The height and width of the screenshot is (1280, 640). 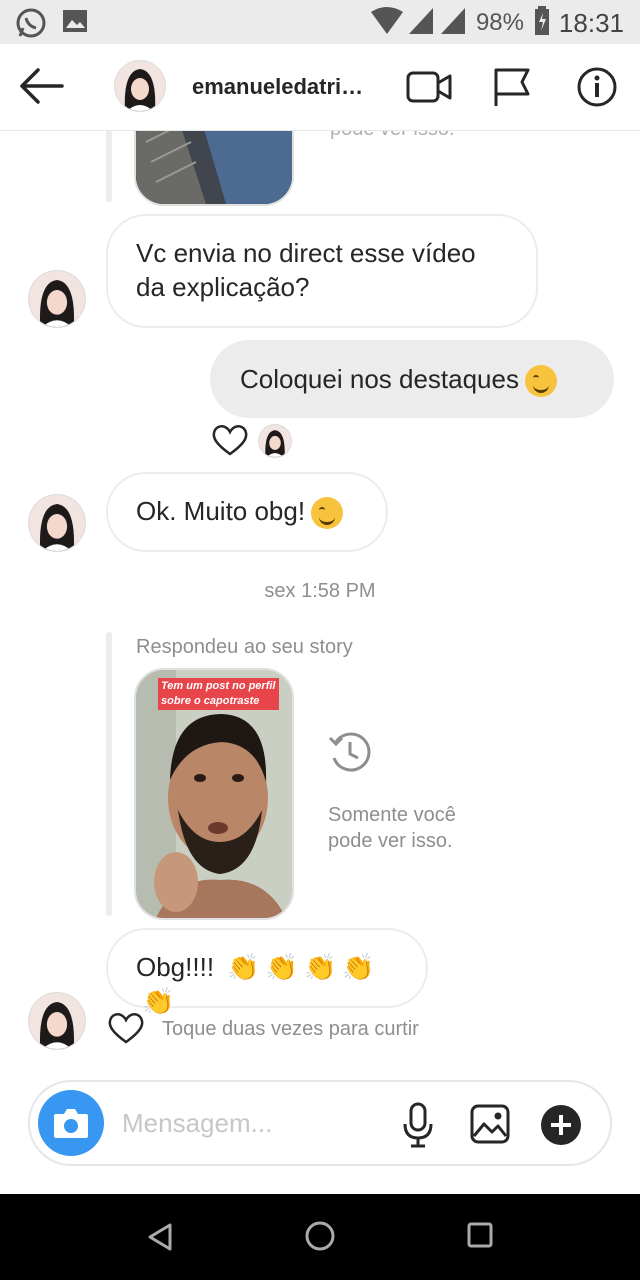 I want to click on story-caption: Tem um post no perfil sobre o capotraste, so click(x=218, y=694).